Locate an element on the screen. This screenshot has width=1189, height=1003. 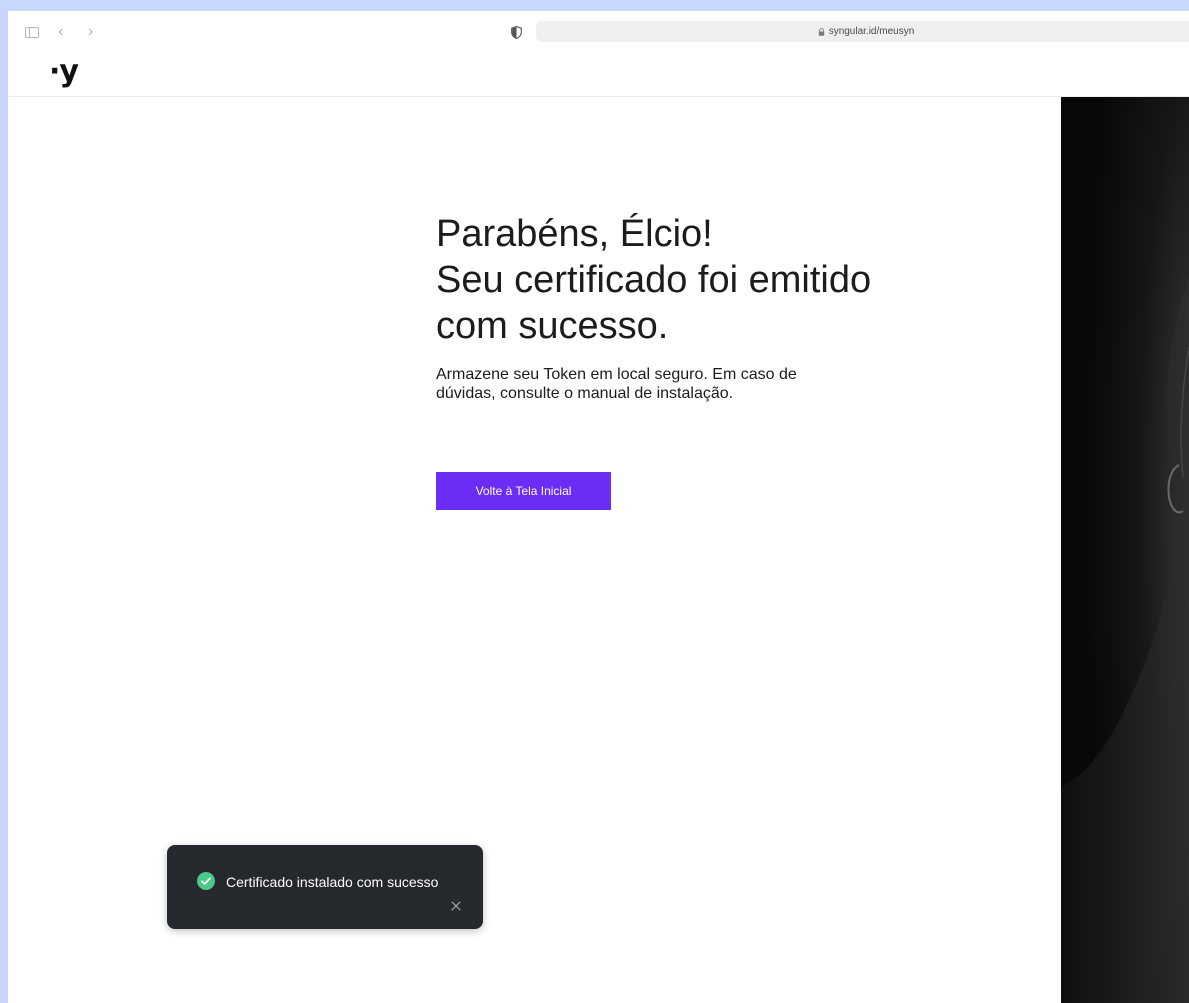
back-to-home-button: Volte à Tela Inicial is located at coordinates (523, 491).